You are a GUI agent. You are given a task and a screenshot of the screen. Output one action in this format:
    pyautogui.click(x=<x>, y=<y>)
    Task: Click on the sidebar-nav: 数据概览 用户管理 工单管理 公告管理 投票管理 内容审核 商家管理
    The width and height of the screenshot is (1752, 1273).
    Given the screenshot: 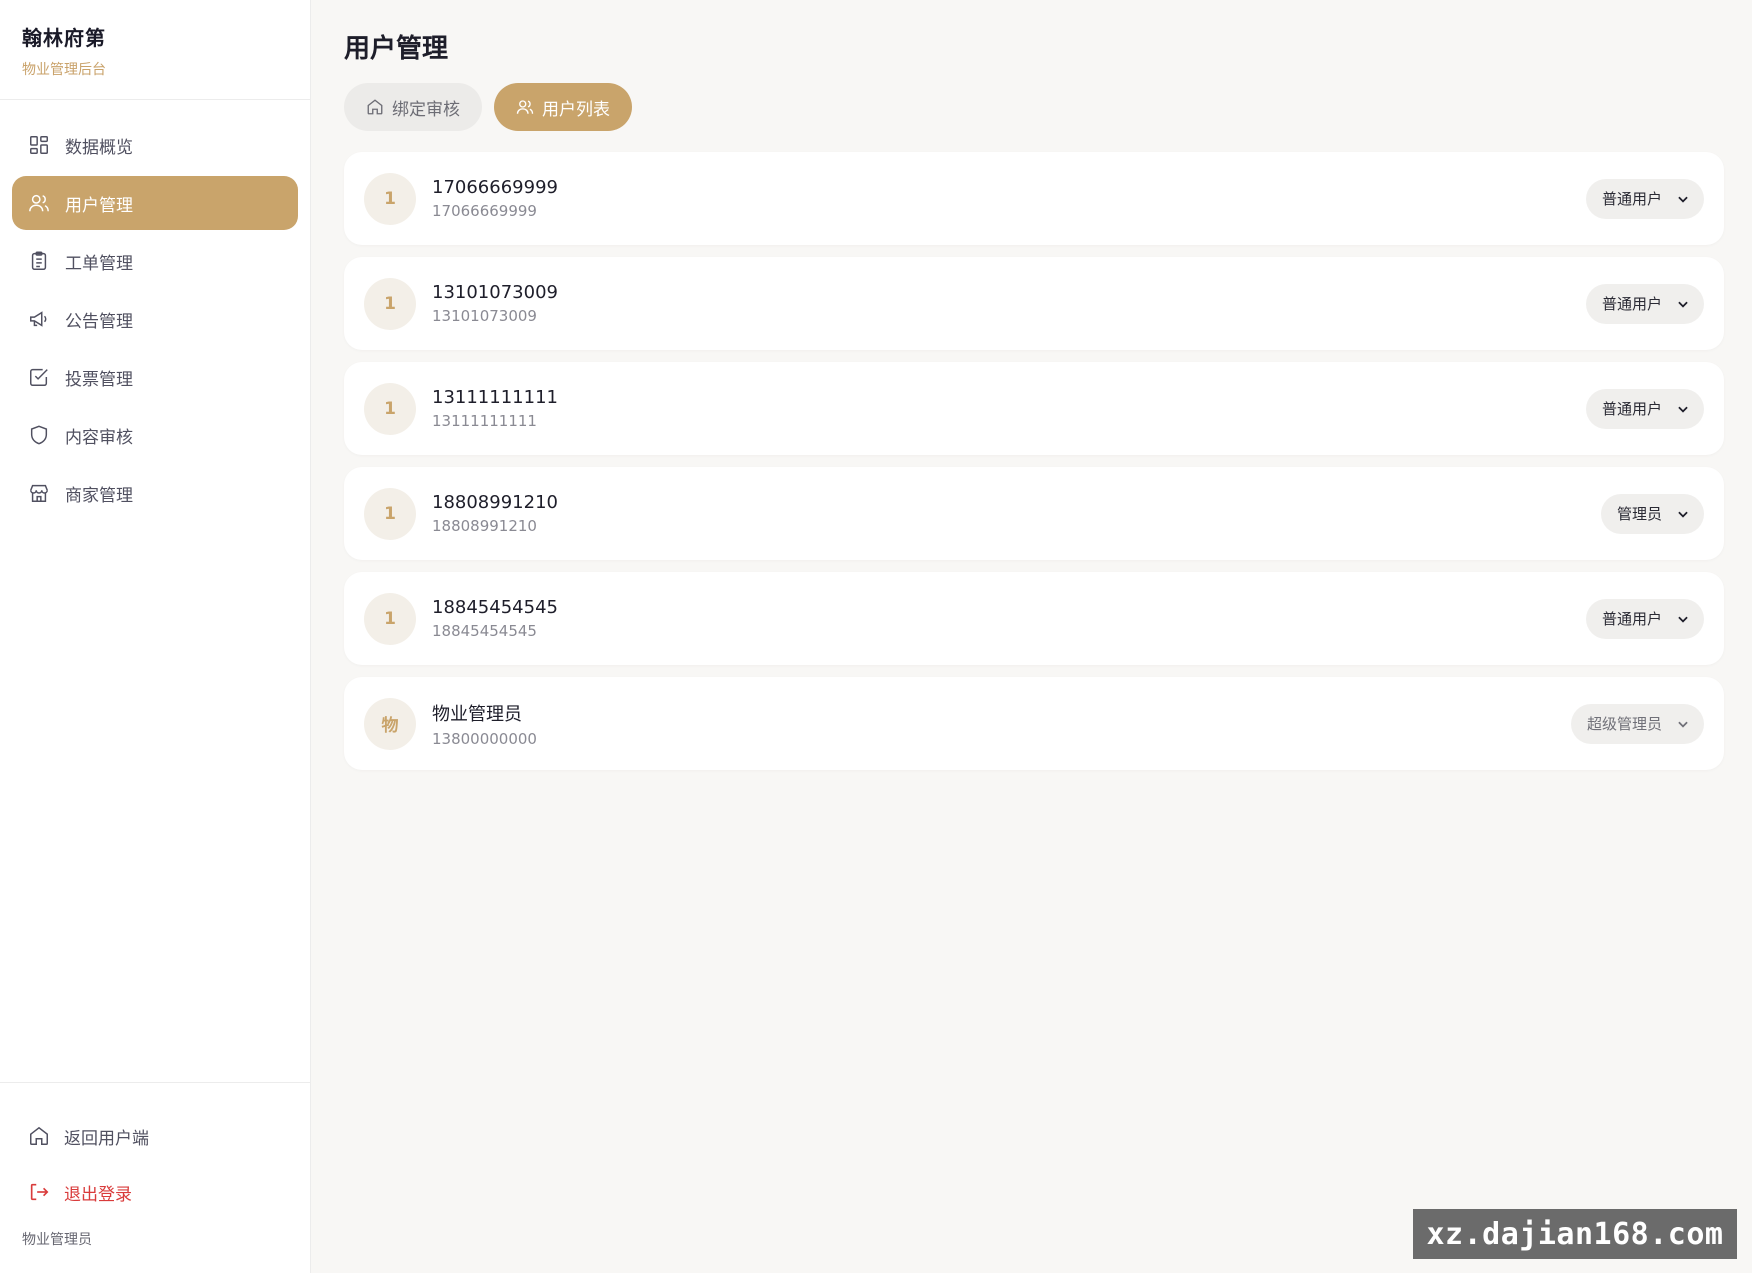 What is the action you would take?
    pyautogui.click(x=155, y=310)
    